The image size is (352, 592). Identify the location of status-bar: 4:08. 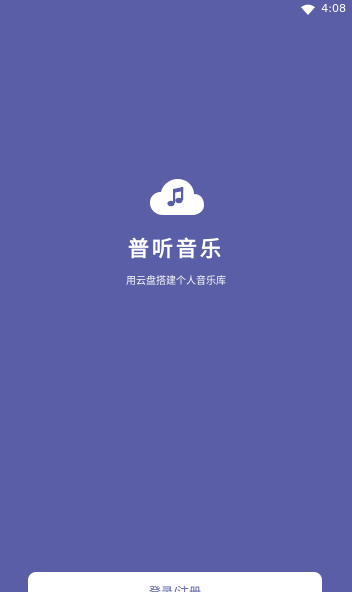
(176, 9).